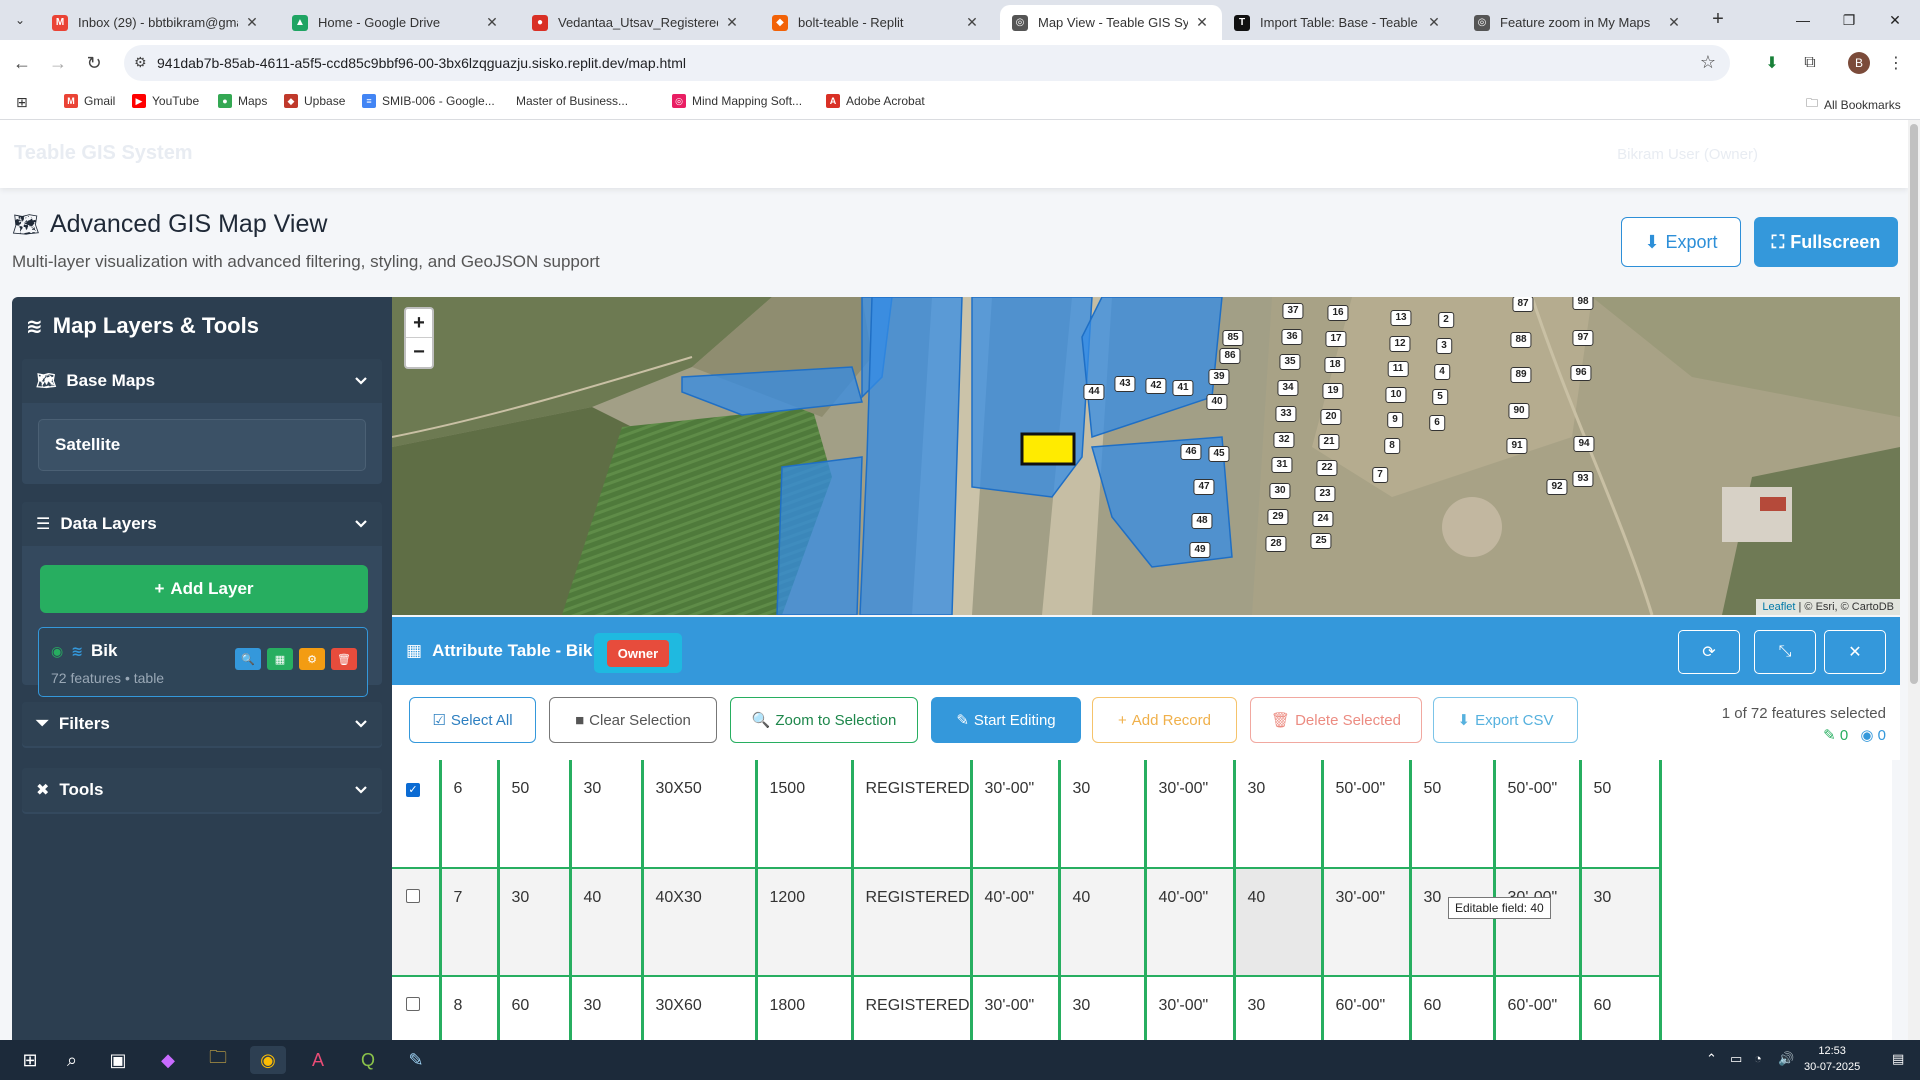 The width and height of the screenshot is (1920, 1080). I want to click on app-a-icon: A, so click(318, 1060).